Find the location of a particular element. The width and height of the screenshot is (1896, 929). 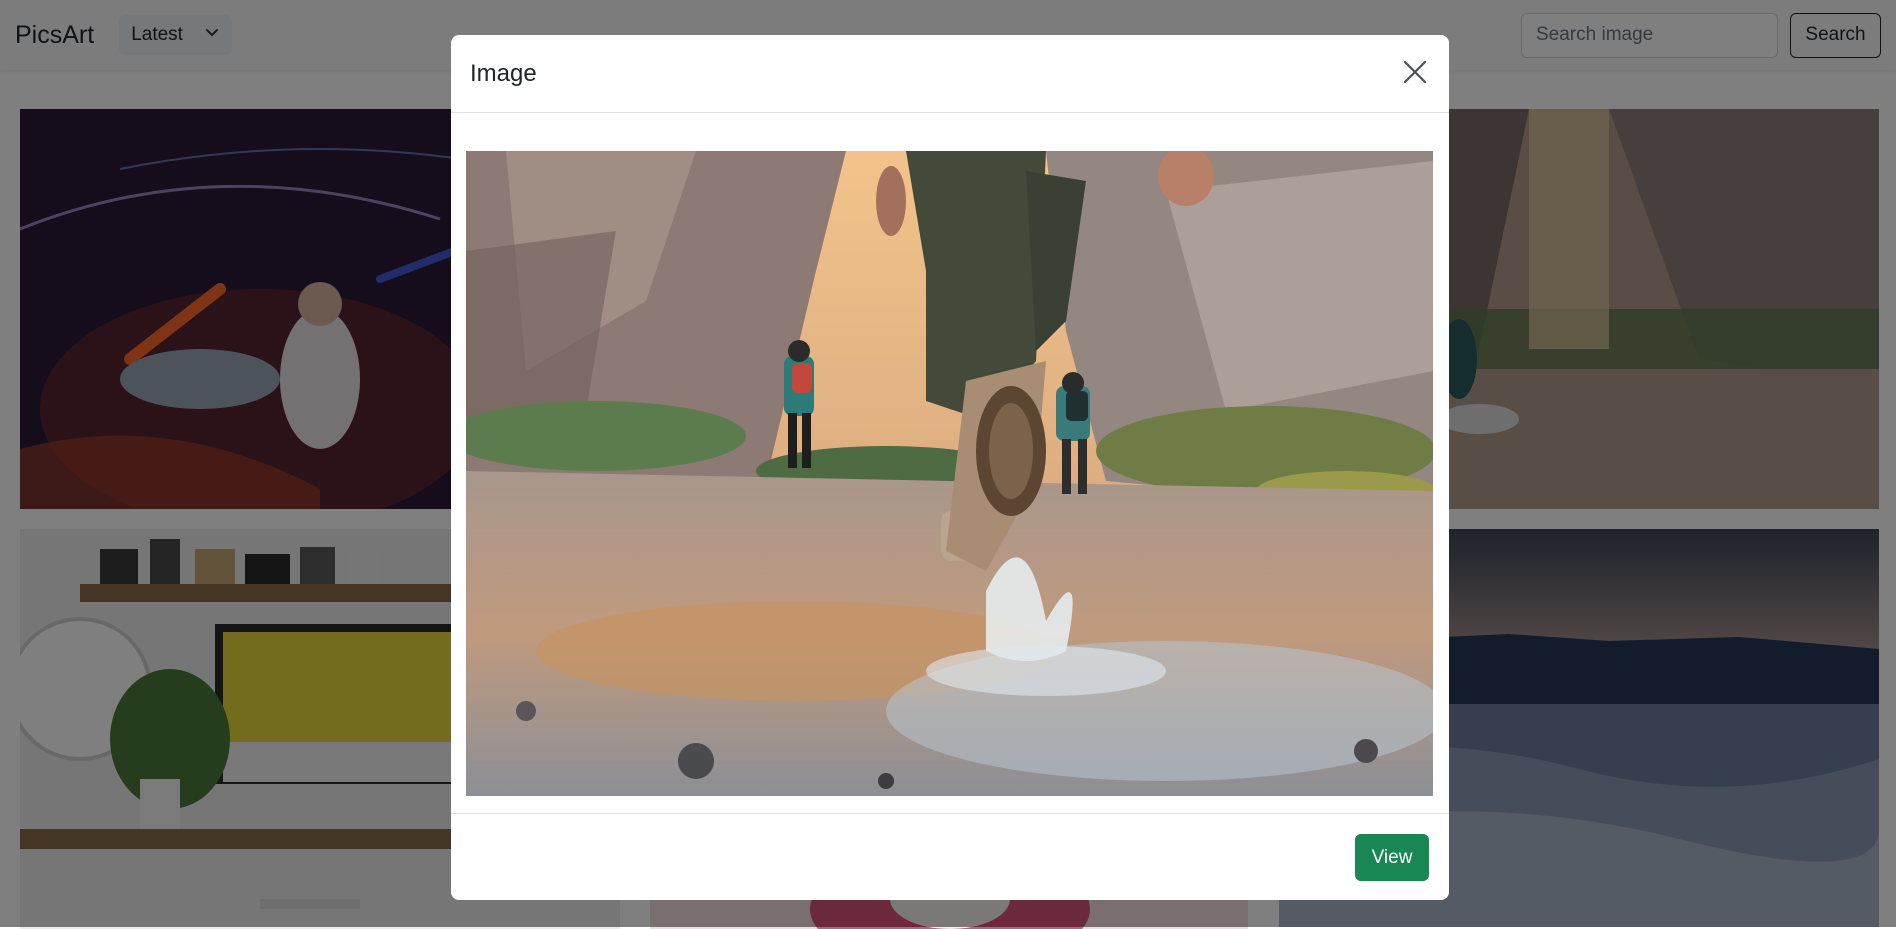

modal-close-button is located at coordinates (1415, 74).